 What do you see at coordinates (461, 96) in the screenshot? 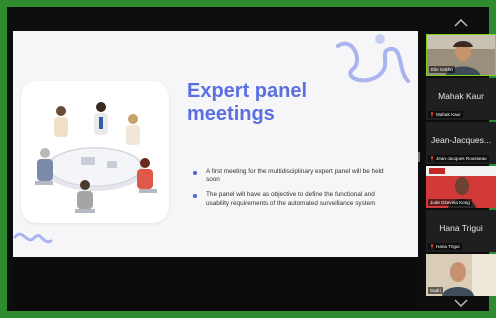
I see `participant-display-name: Mahak Kaur` at bounding box center [461, 96].